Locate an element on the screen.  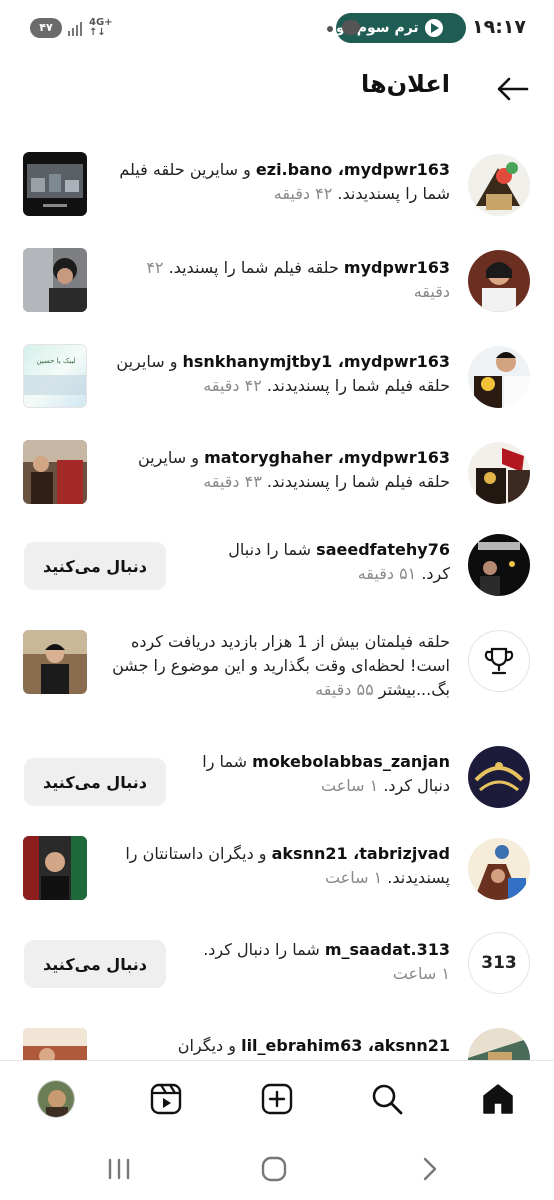
recent-apps-button is located at coordinates (119, 1169).